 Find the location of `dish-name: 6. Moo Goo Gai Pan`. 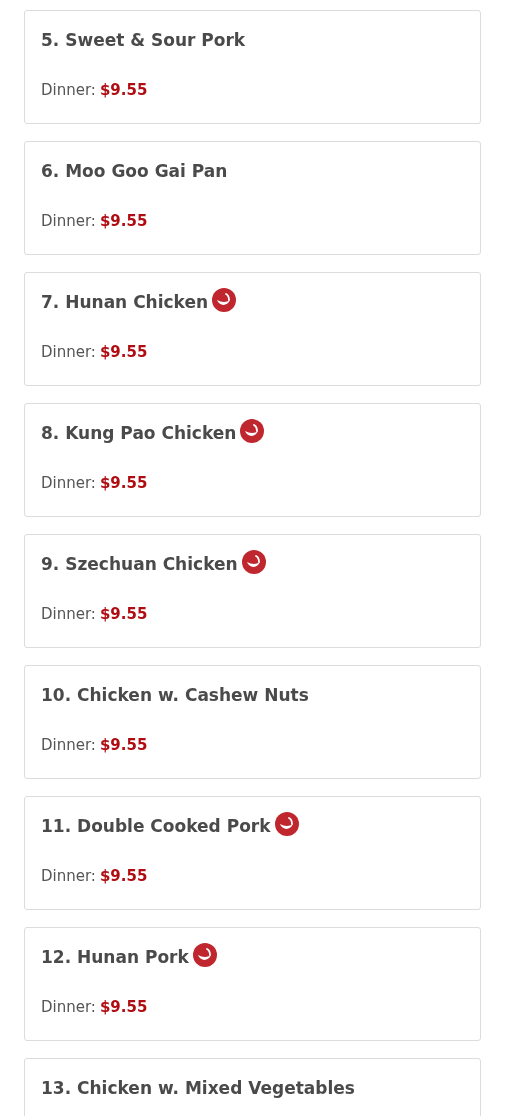

dish-name: 6. Moo Goo Gai Pan is located at coordinates (134, 172).